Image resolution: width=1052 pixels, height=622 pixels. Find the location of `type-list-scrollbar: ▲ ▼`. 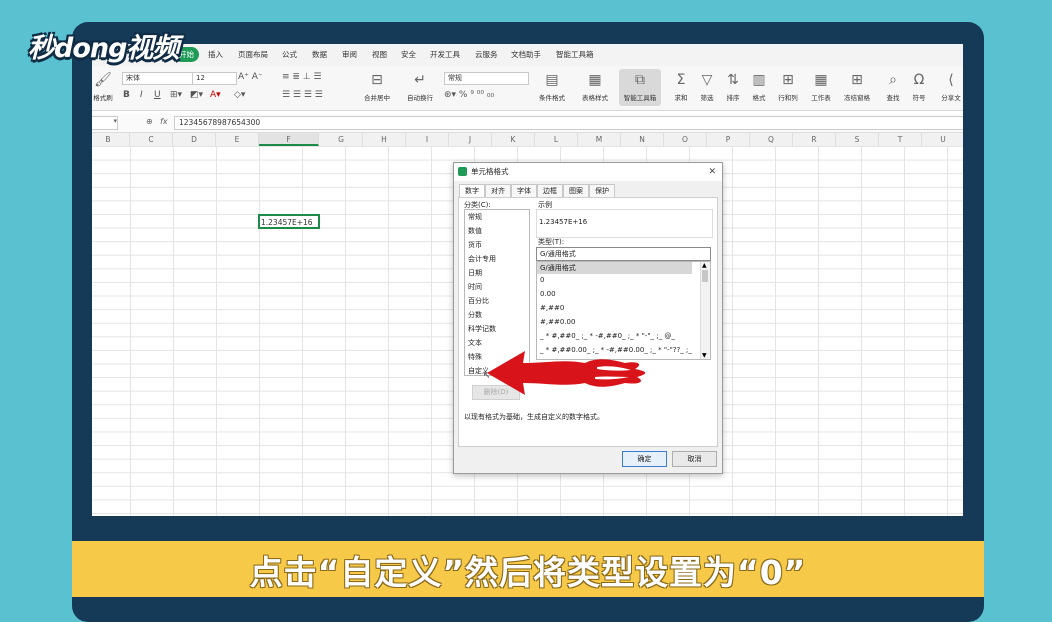

type-list-scrollbar: ▲ ▼ is located at coordinates (705, 310).